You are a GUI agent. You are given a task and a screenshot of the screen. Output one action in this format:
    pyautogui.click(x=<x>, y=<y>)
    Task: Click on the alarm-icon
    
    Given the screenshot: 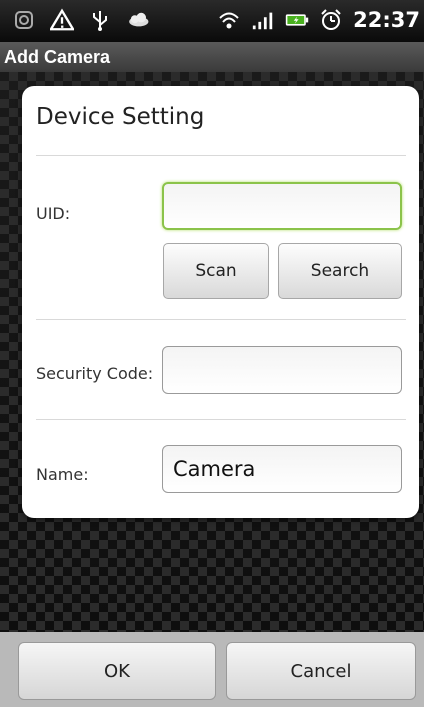 What is the action you would take?
    pyautogui.click(x=331, y=20)
    